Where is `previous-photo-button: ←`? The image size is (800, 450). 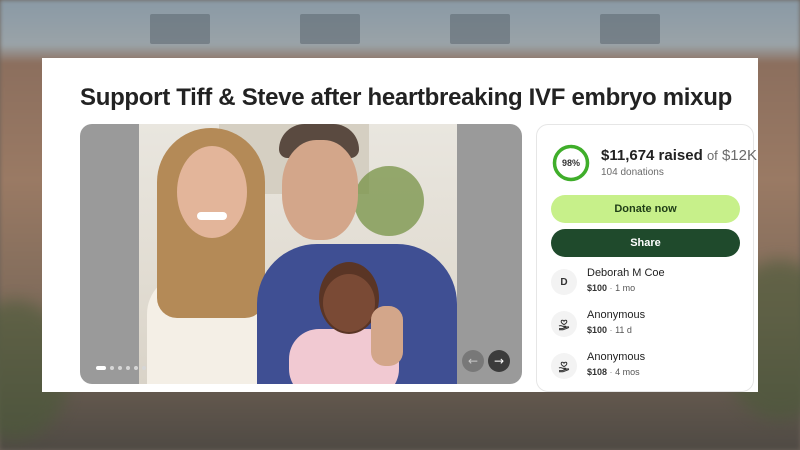 previous-photo-button: ← is located at coordinates (473, 361).